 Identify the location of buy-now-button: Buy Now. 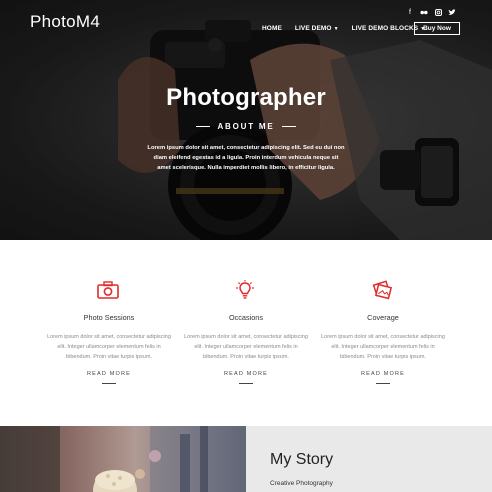
(437, 28).